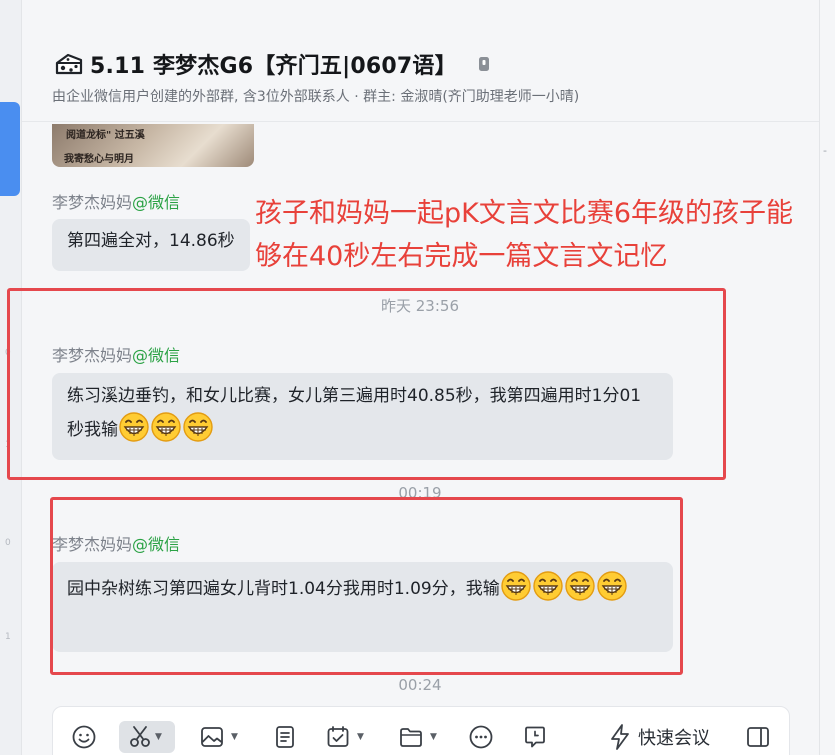 The height and width of the screenshot is (755, 835). What do you see at coordinates (153, 145) in the screenshot?
I see `image-message-thumbnail: 阅道龙标" 过五溪 我寄愁心与明月` at bounding box center [153, 145].